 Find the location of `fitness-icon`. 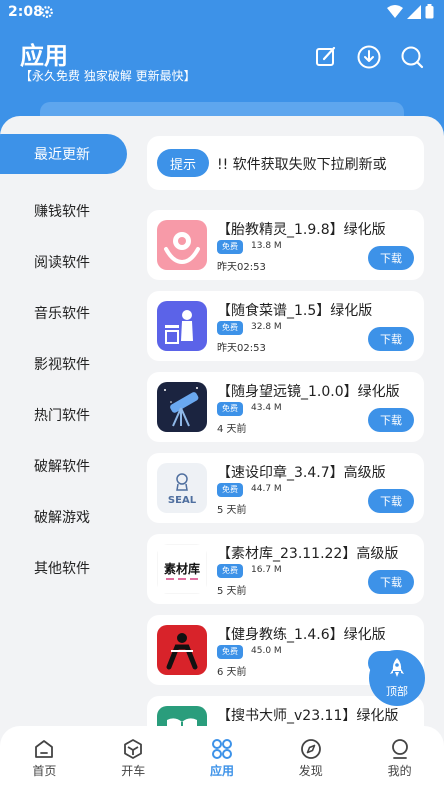

fitness-icon is located at coordinates (182, 650).